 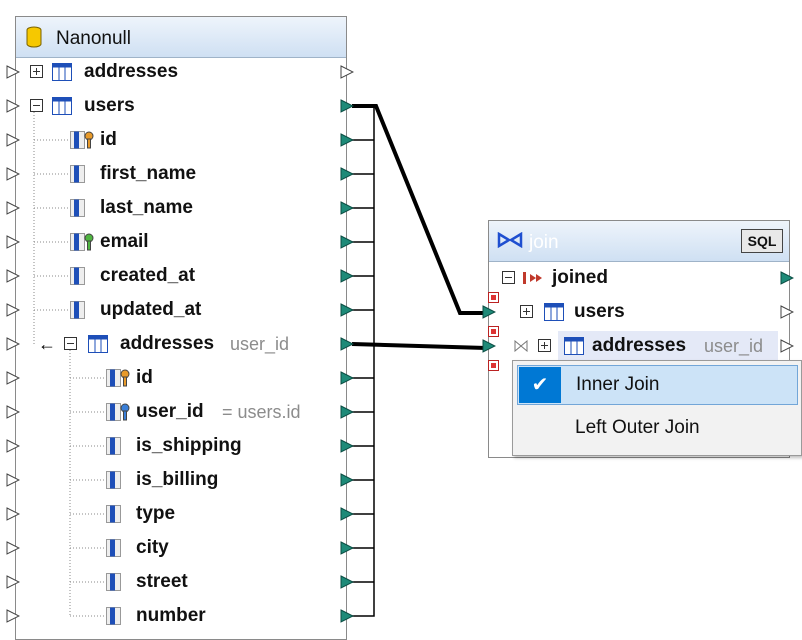 I want to click on source-row-label: first_name, so click(x=148, y=173).